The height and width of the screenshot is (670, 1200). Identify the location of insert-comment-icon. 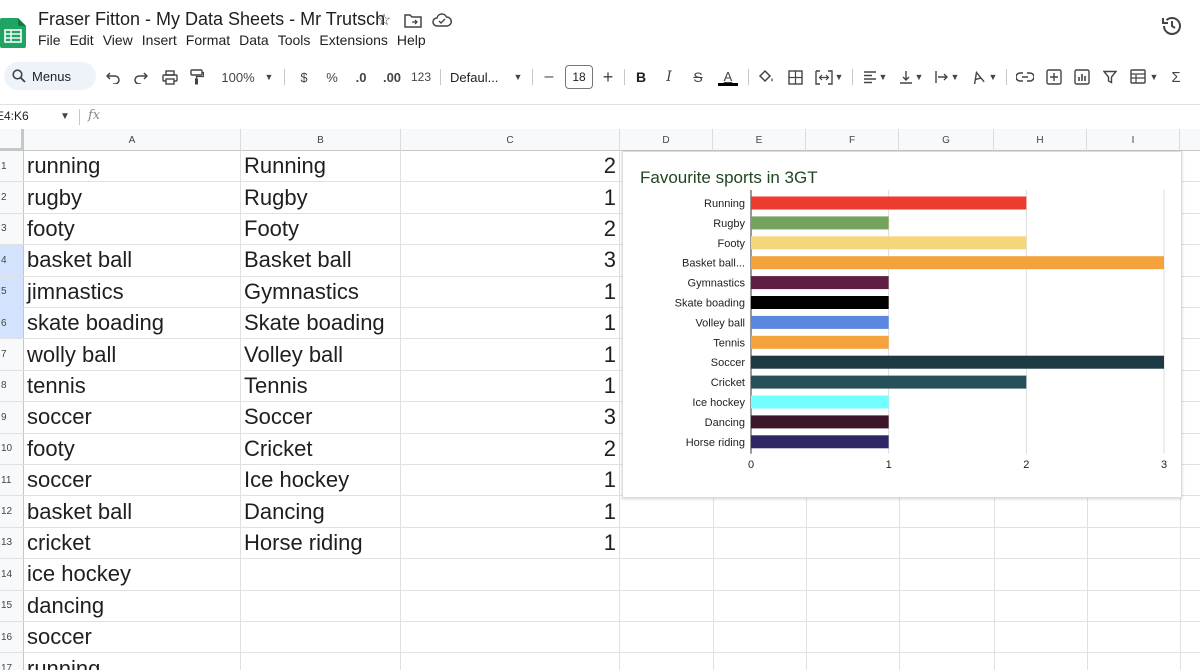
(1054, 77).